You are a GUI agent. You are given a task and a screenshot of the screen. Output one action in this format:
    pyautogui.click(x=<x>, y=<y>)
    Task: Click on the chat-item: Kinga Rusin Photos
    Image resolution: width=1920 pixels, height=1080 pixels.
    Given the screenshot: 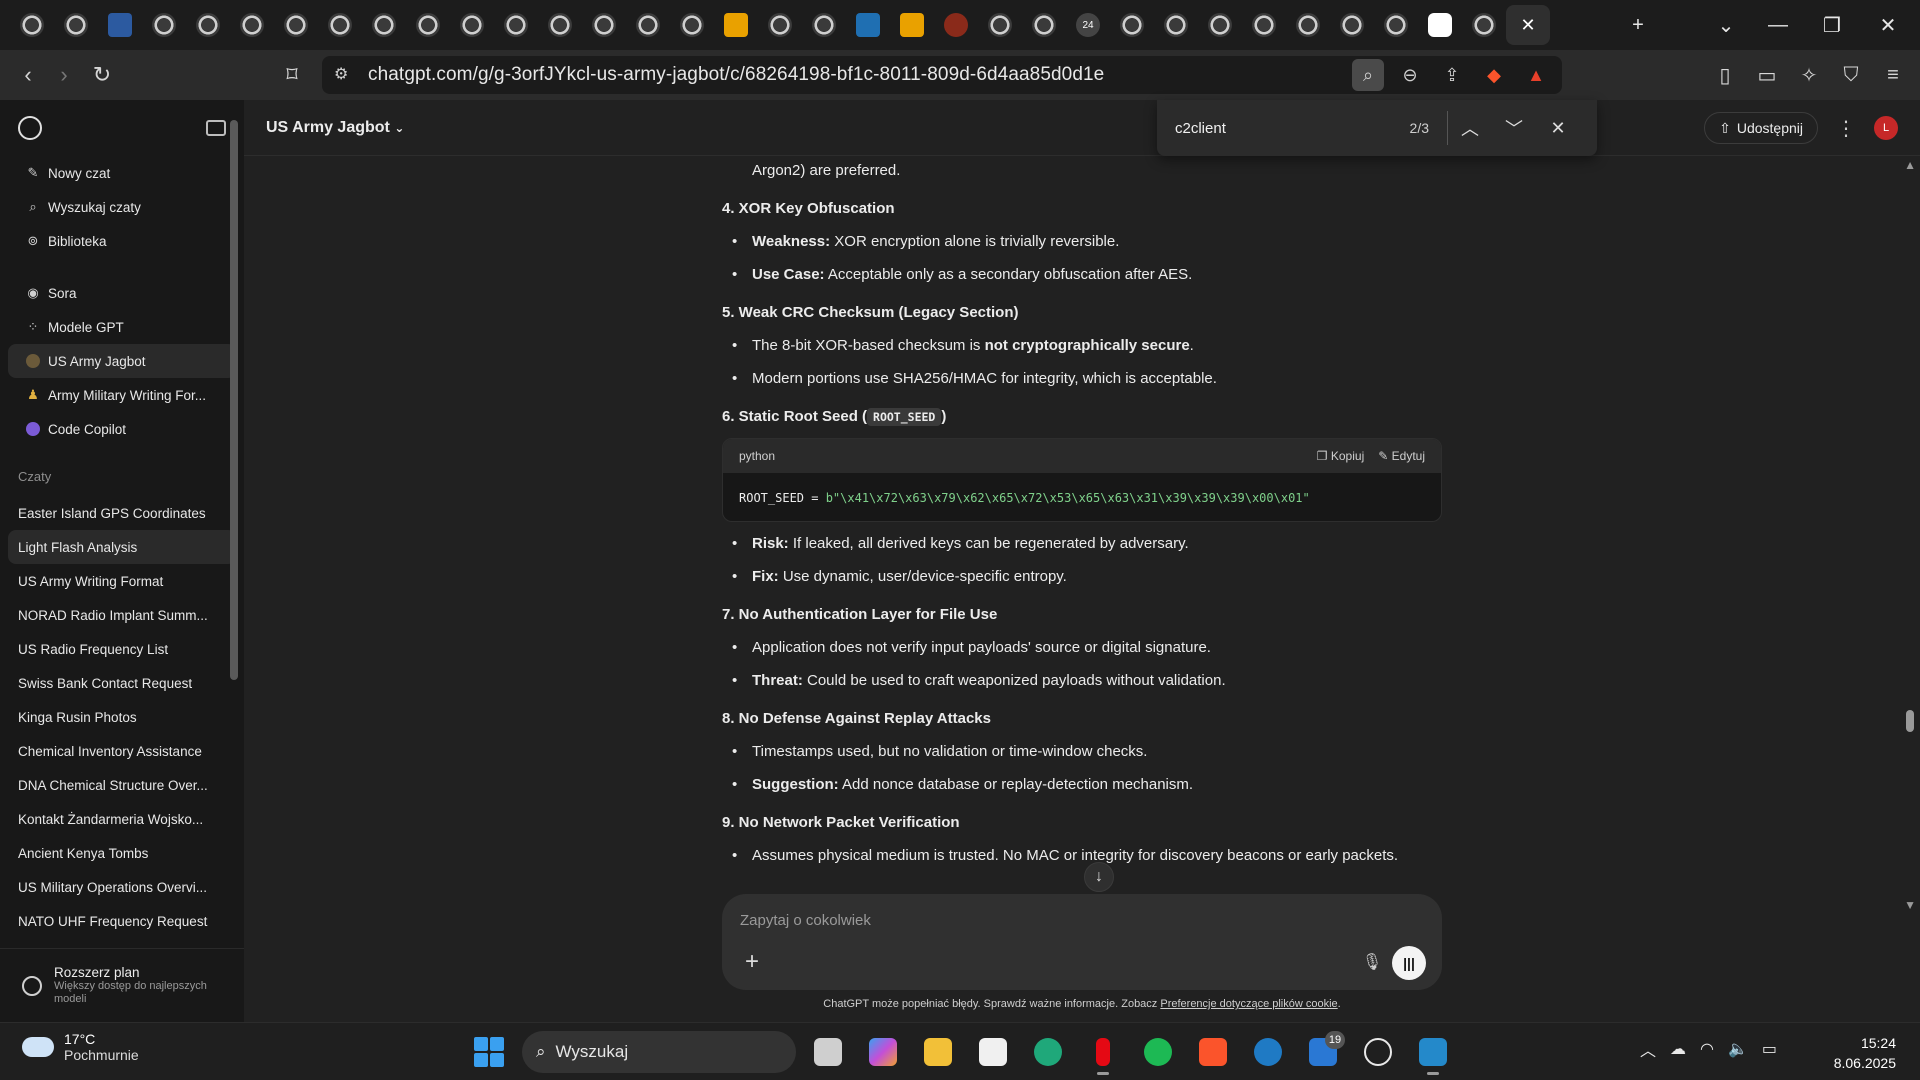 What is the action you would take?
    pyautogui.click(x=122, y=717)
    